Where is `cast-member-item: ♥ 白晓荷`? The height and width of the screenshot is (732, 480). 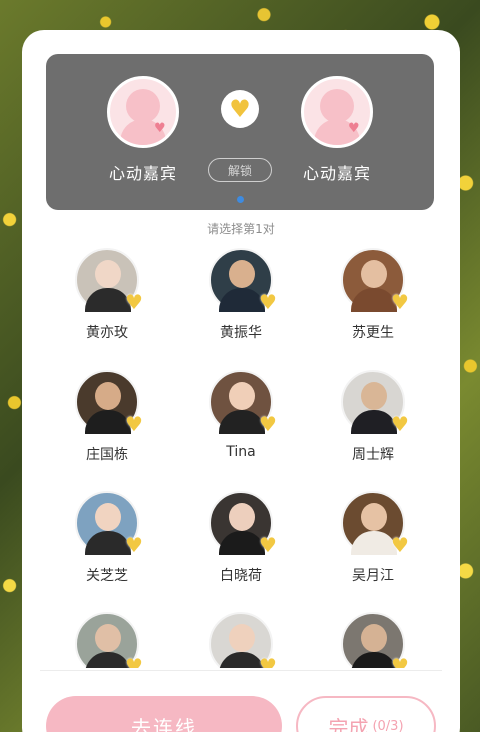
cast-member-item: ♥ 白晓荷 is located at coordinates (241, 538).